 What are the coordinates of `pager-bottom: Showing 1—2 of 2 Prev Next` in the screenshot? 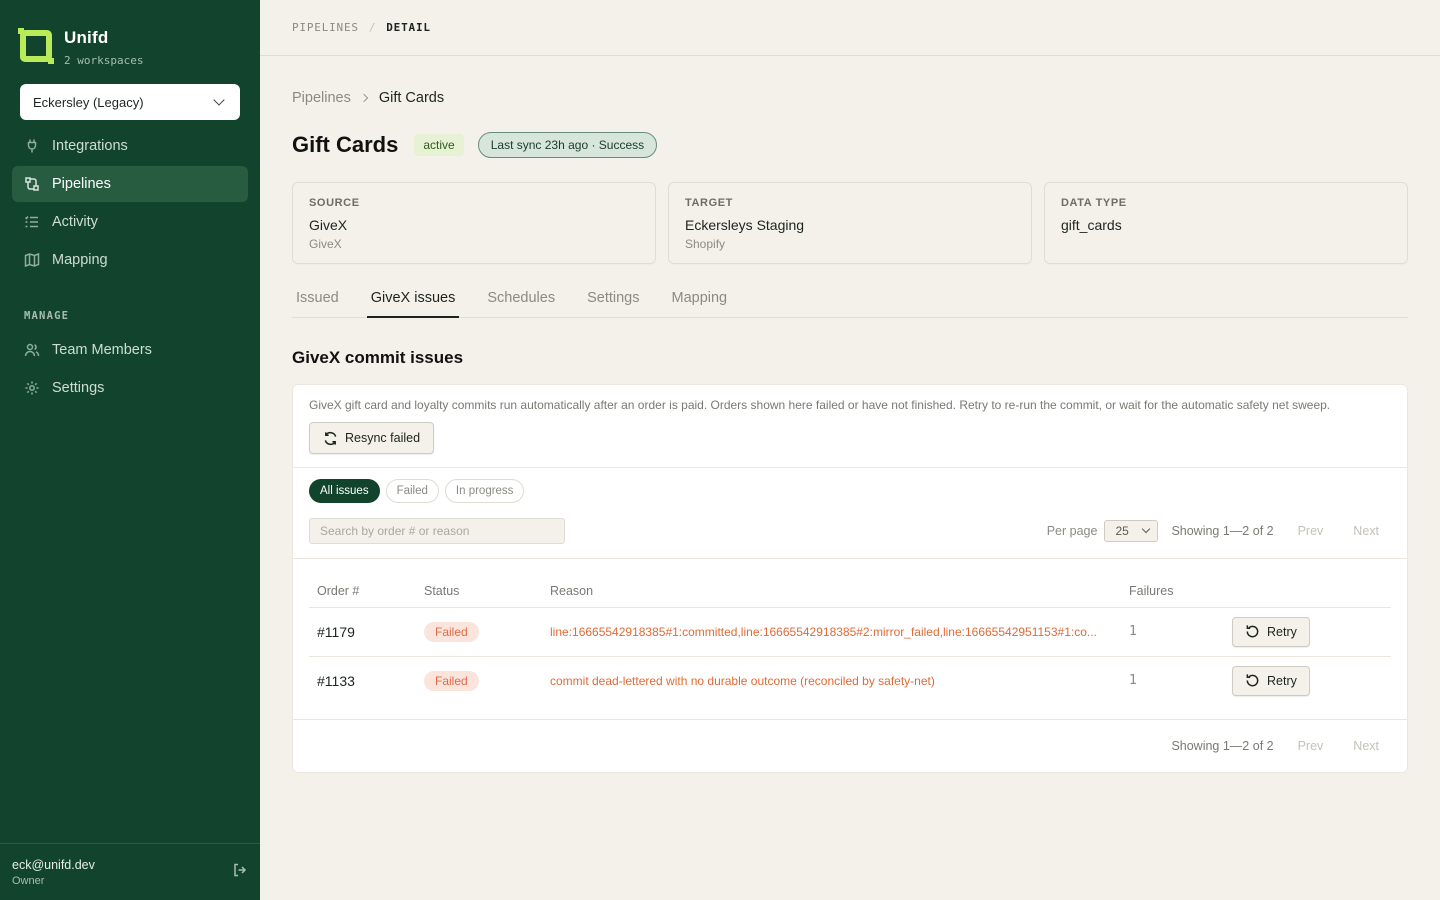 It's located at (850, 746).